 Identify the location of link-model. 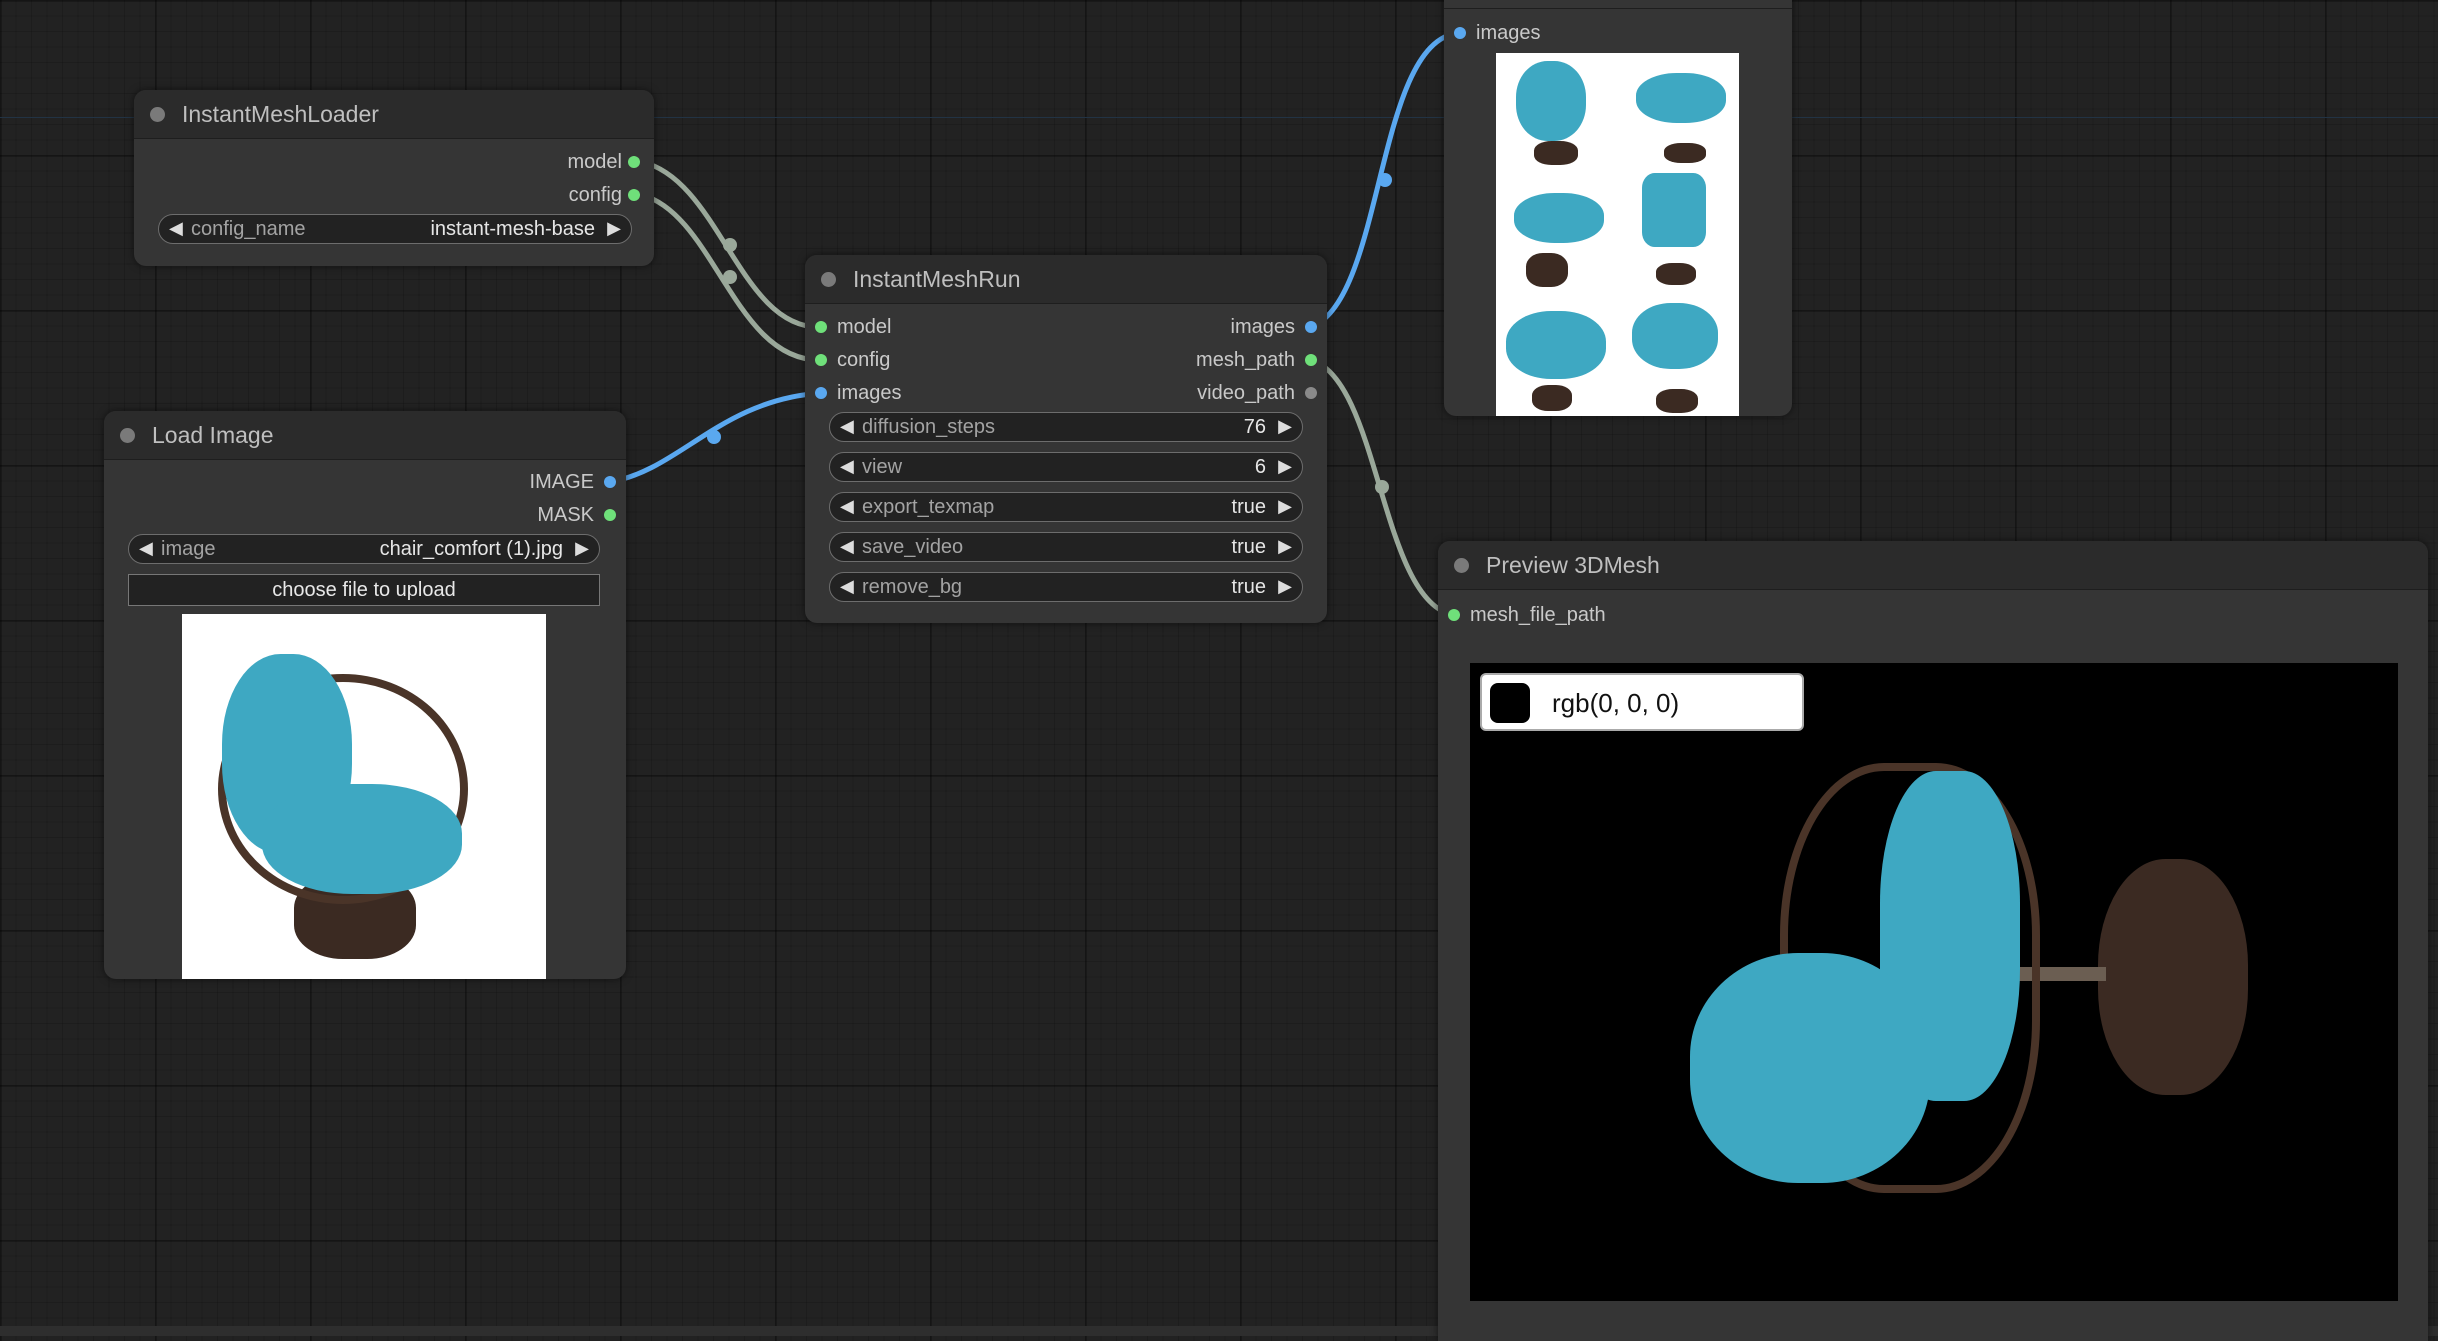
(731, 244).